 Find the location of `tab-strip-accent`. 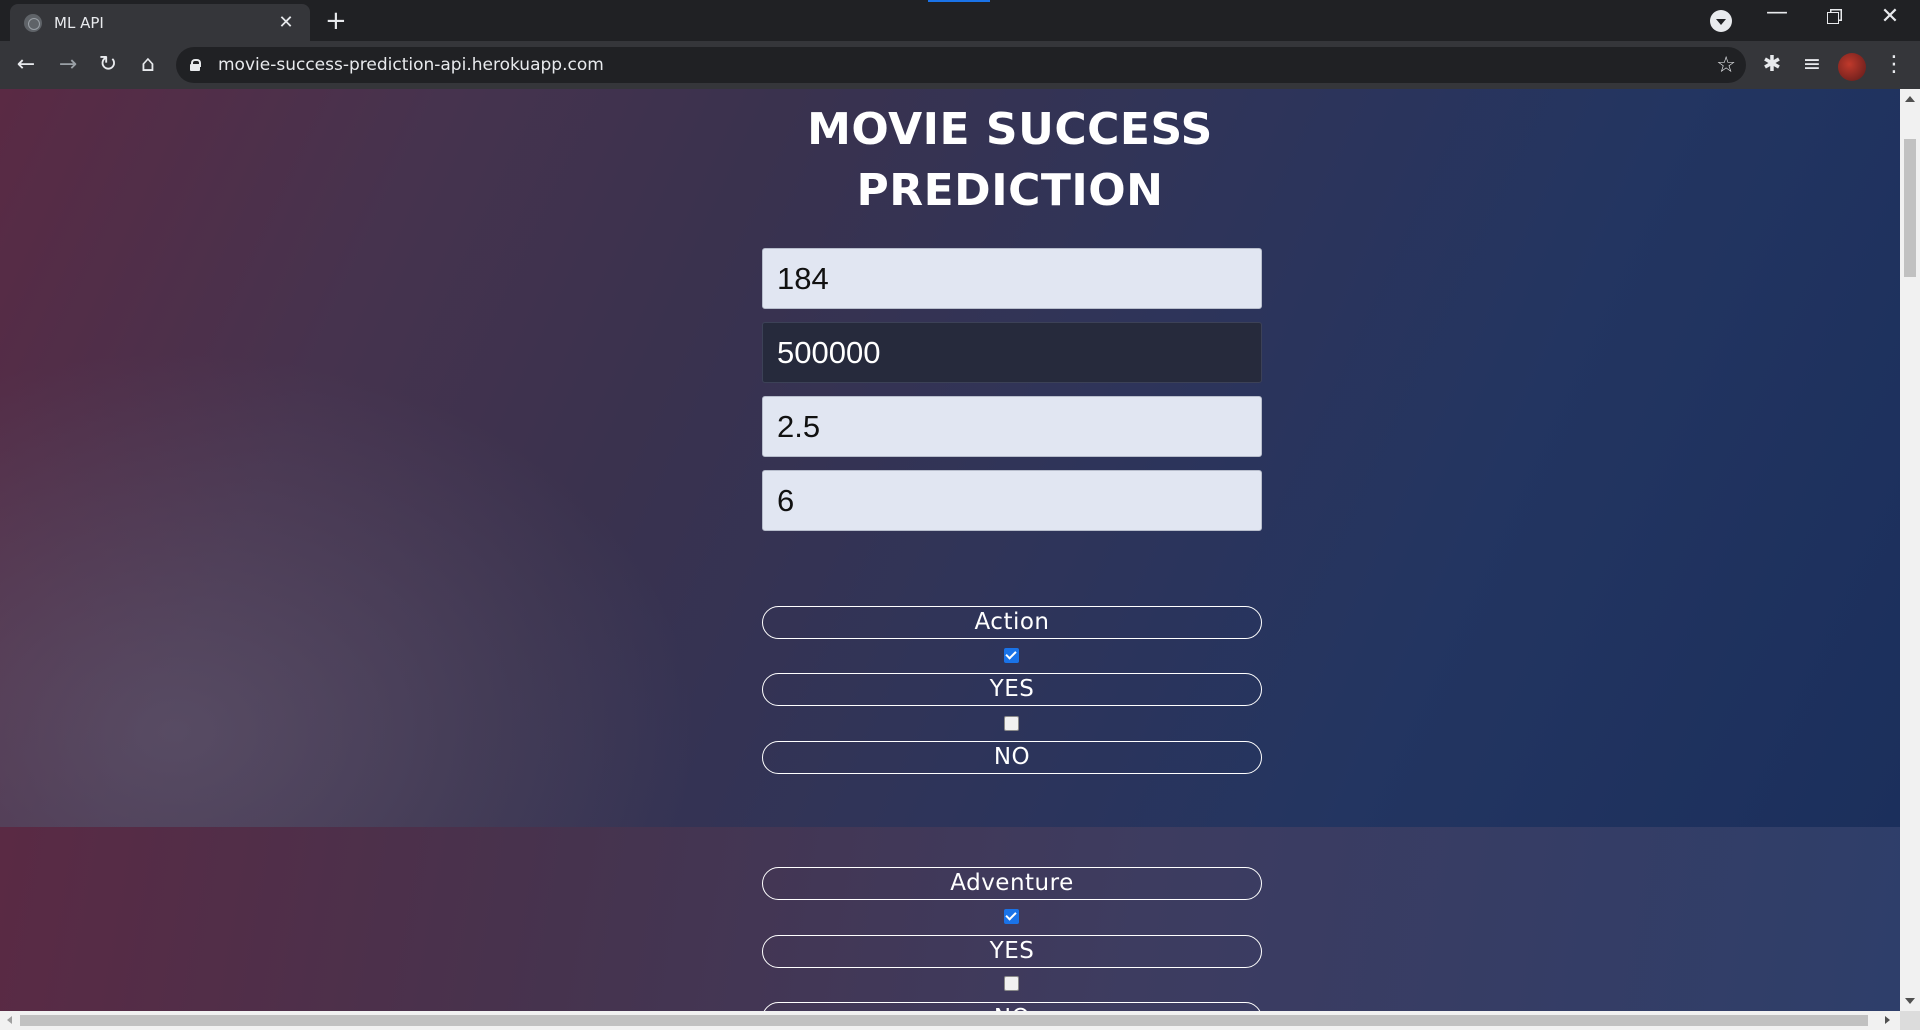

tab-strip-accent is located at coordinates (959, 1).